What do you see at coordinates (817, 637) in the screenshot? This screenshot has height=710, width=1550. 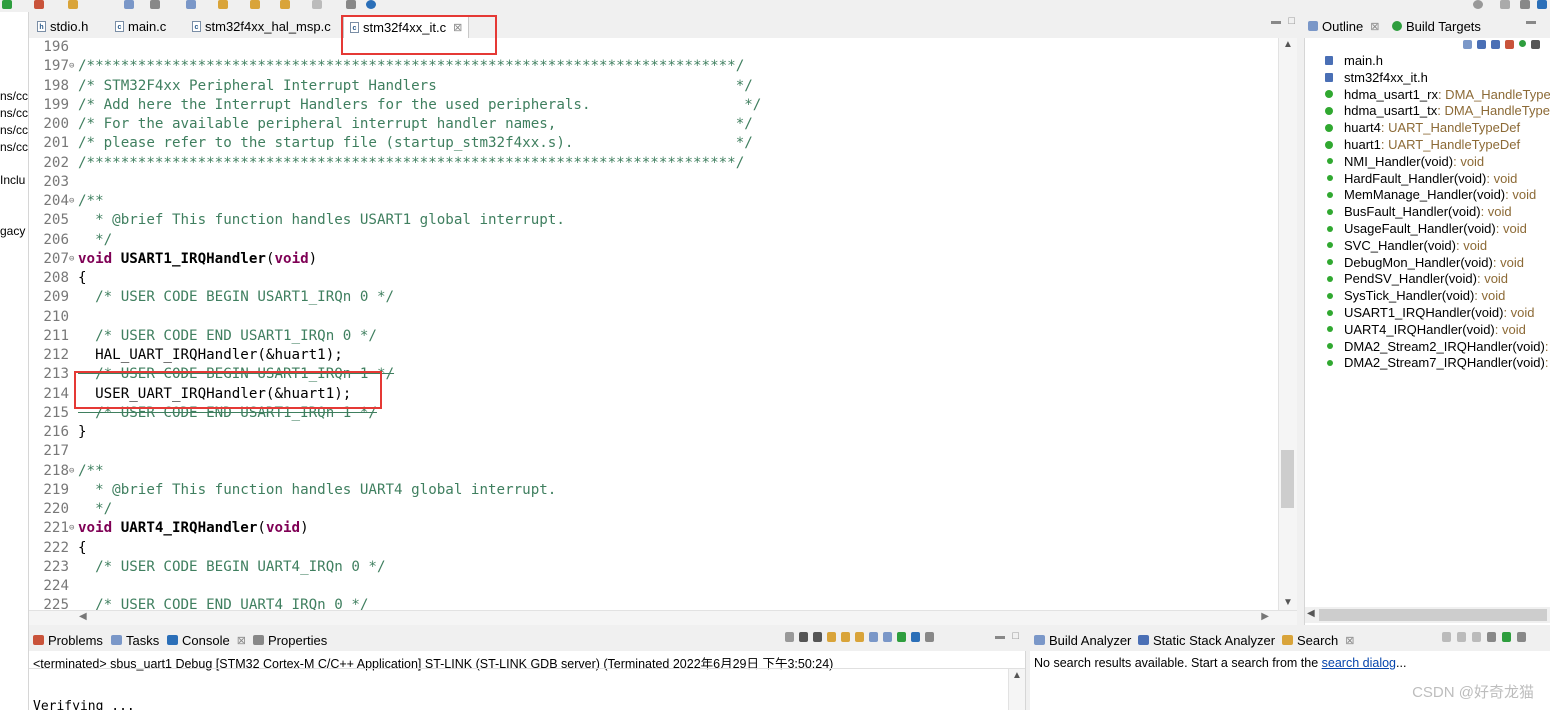 I see `remove-all-icon` at bounding box center [817, 637].